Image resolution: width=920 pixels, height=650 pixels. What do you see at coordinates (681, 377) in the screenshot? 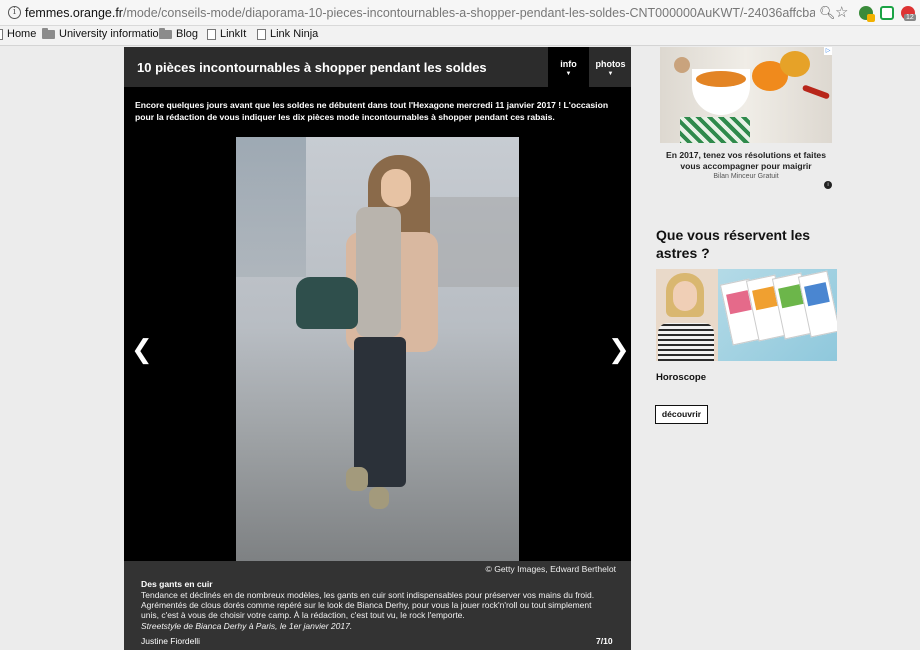
I see `horoscope-label: Horoscope` at bounding box center [681, 377].